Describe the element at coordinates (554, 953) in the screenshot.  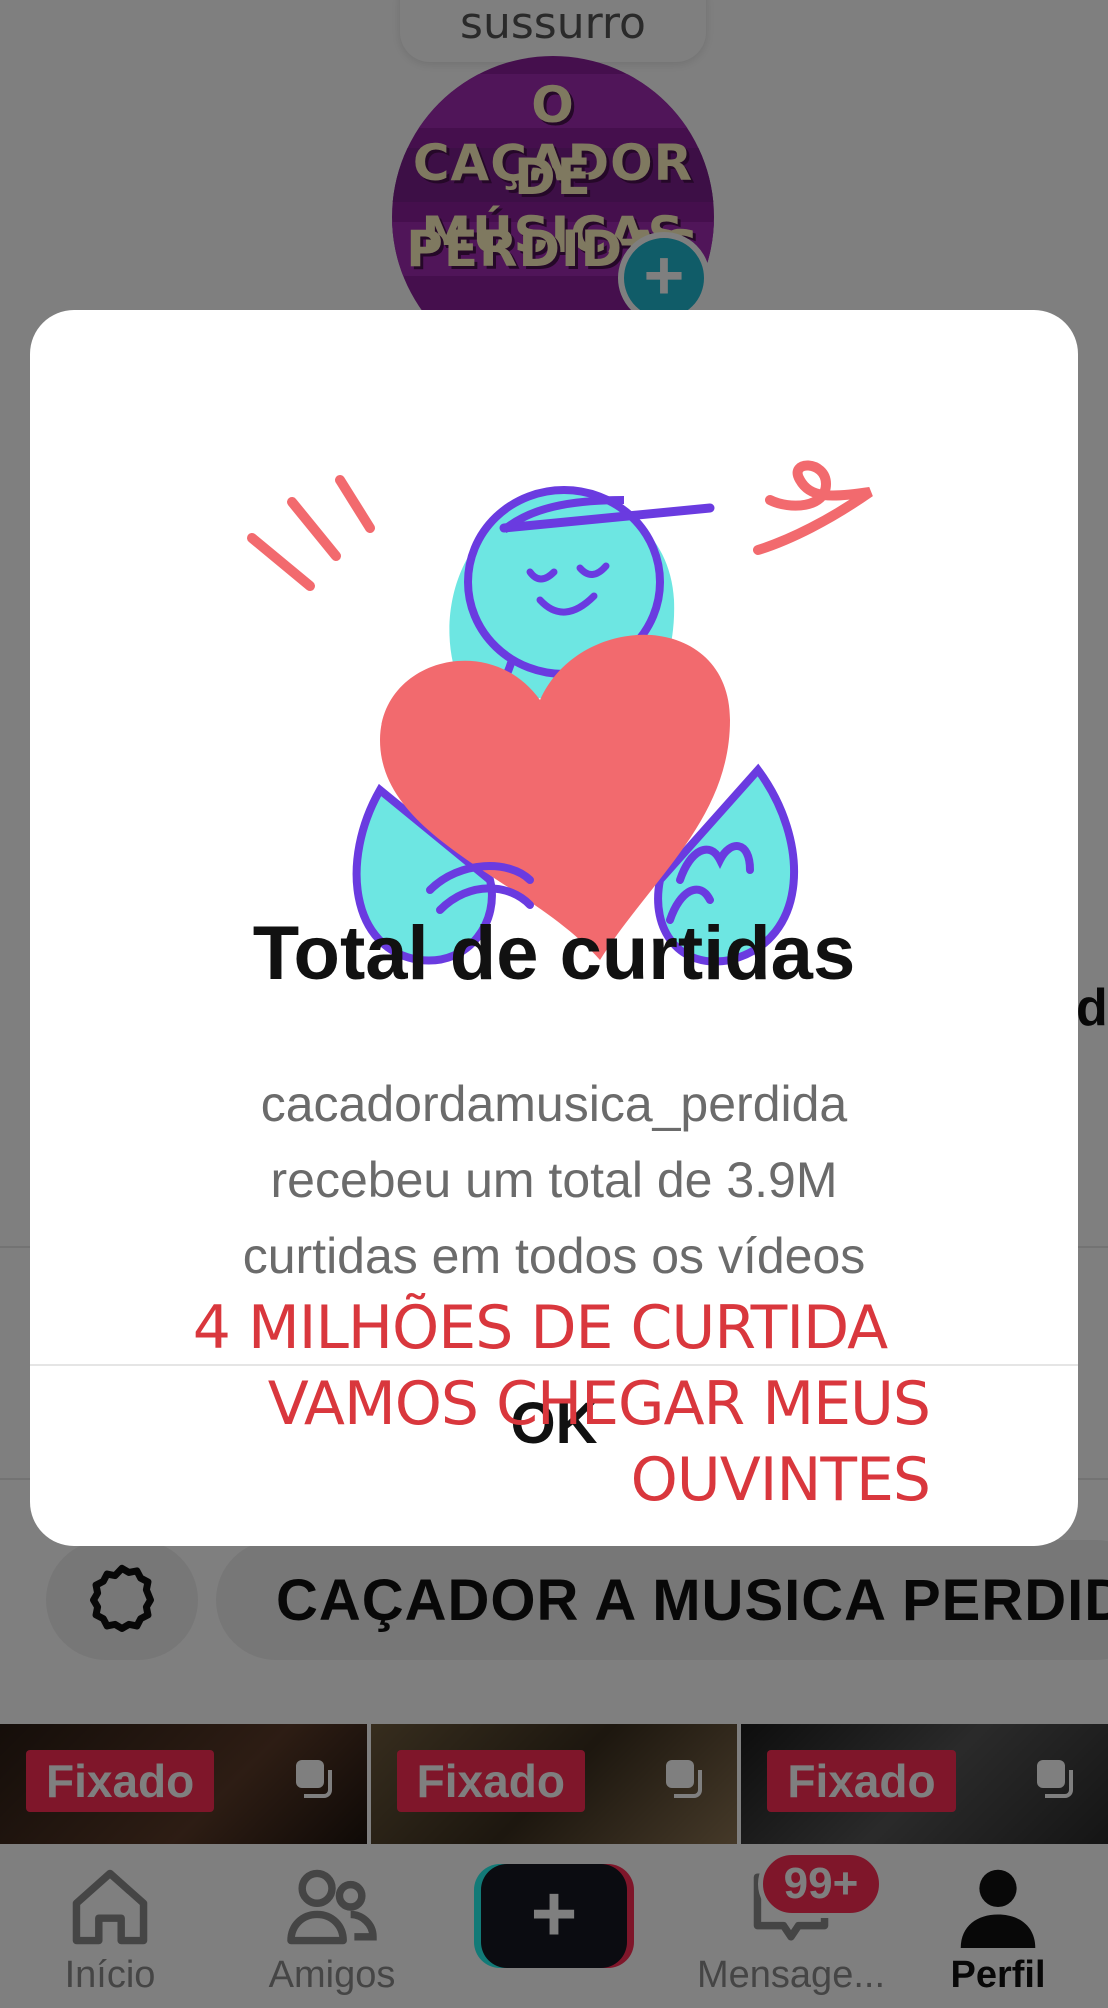
I see `dialog-title: Total de curtidas` at that location.